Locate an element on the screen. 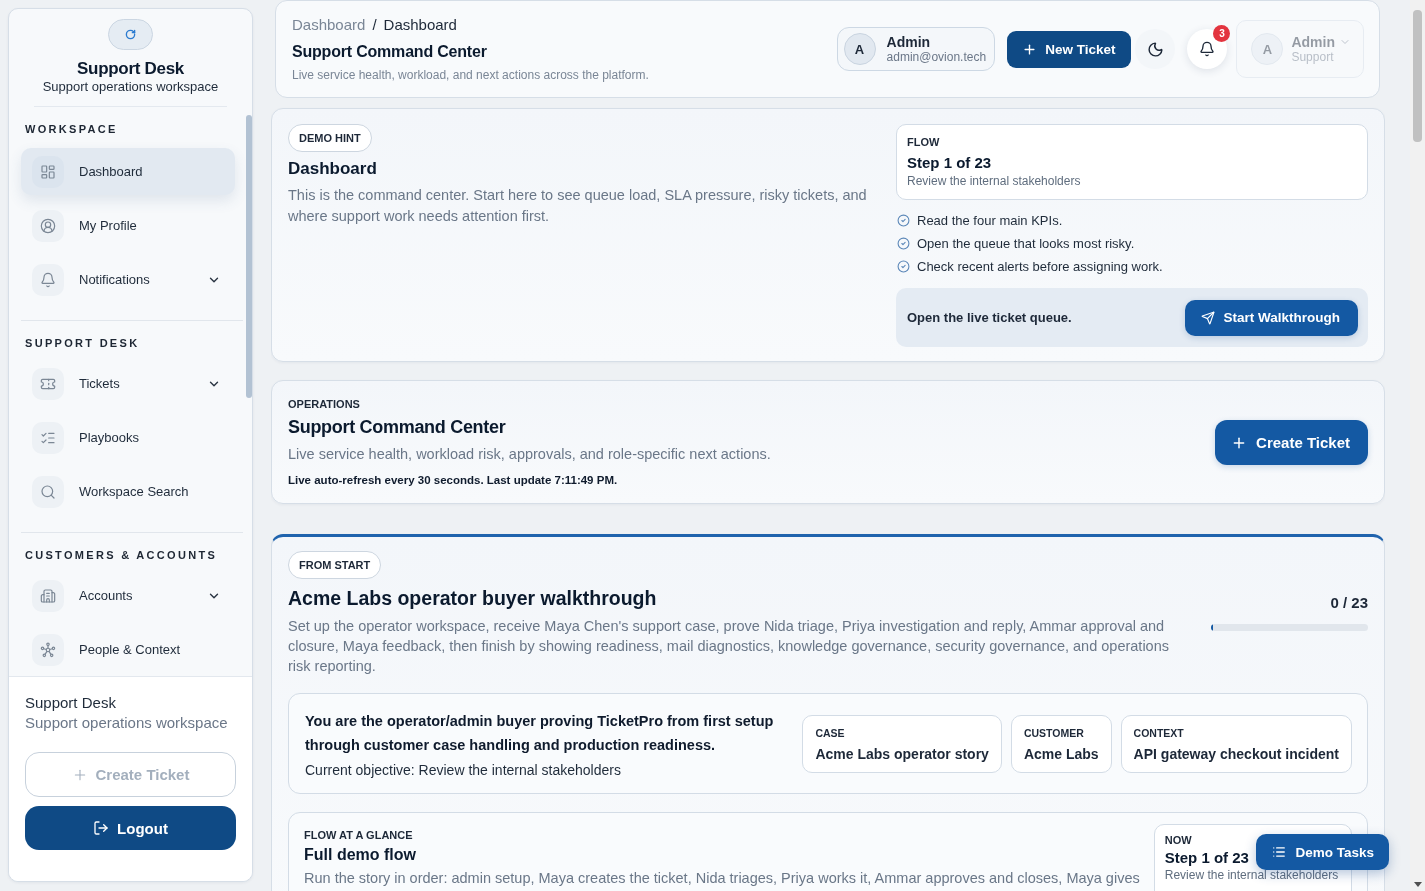 The height and width of the screenshot is (891, 1425). glance-title: Full demo flow is located at coordinates (360, 855).